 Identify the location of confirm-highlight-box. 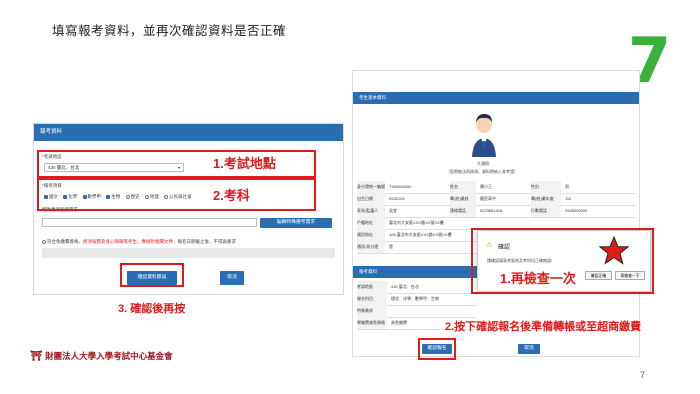
(152, 275).